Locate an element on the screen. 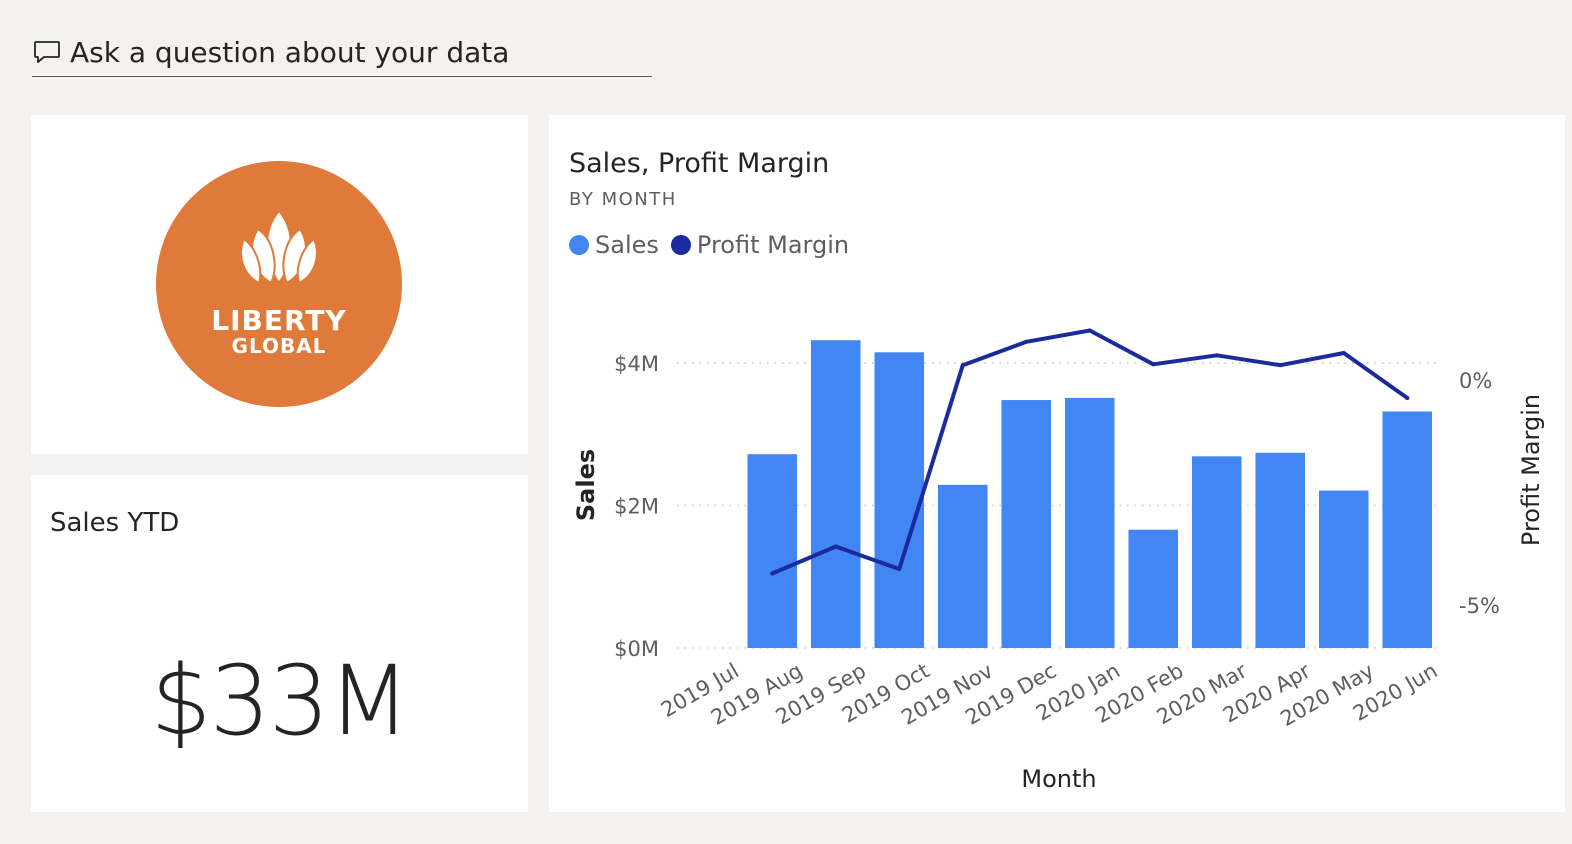 This screenshot has height=844, width=1572. bar-2020-jan is located at coordinates (1089, 522).